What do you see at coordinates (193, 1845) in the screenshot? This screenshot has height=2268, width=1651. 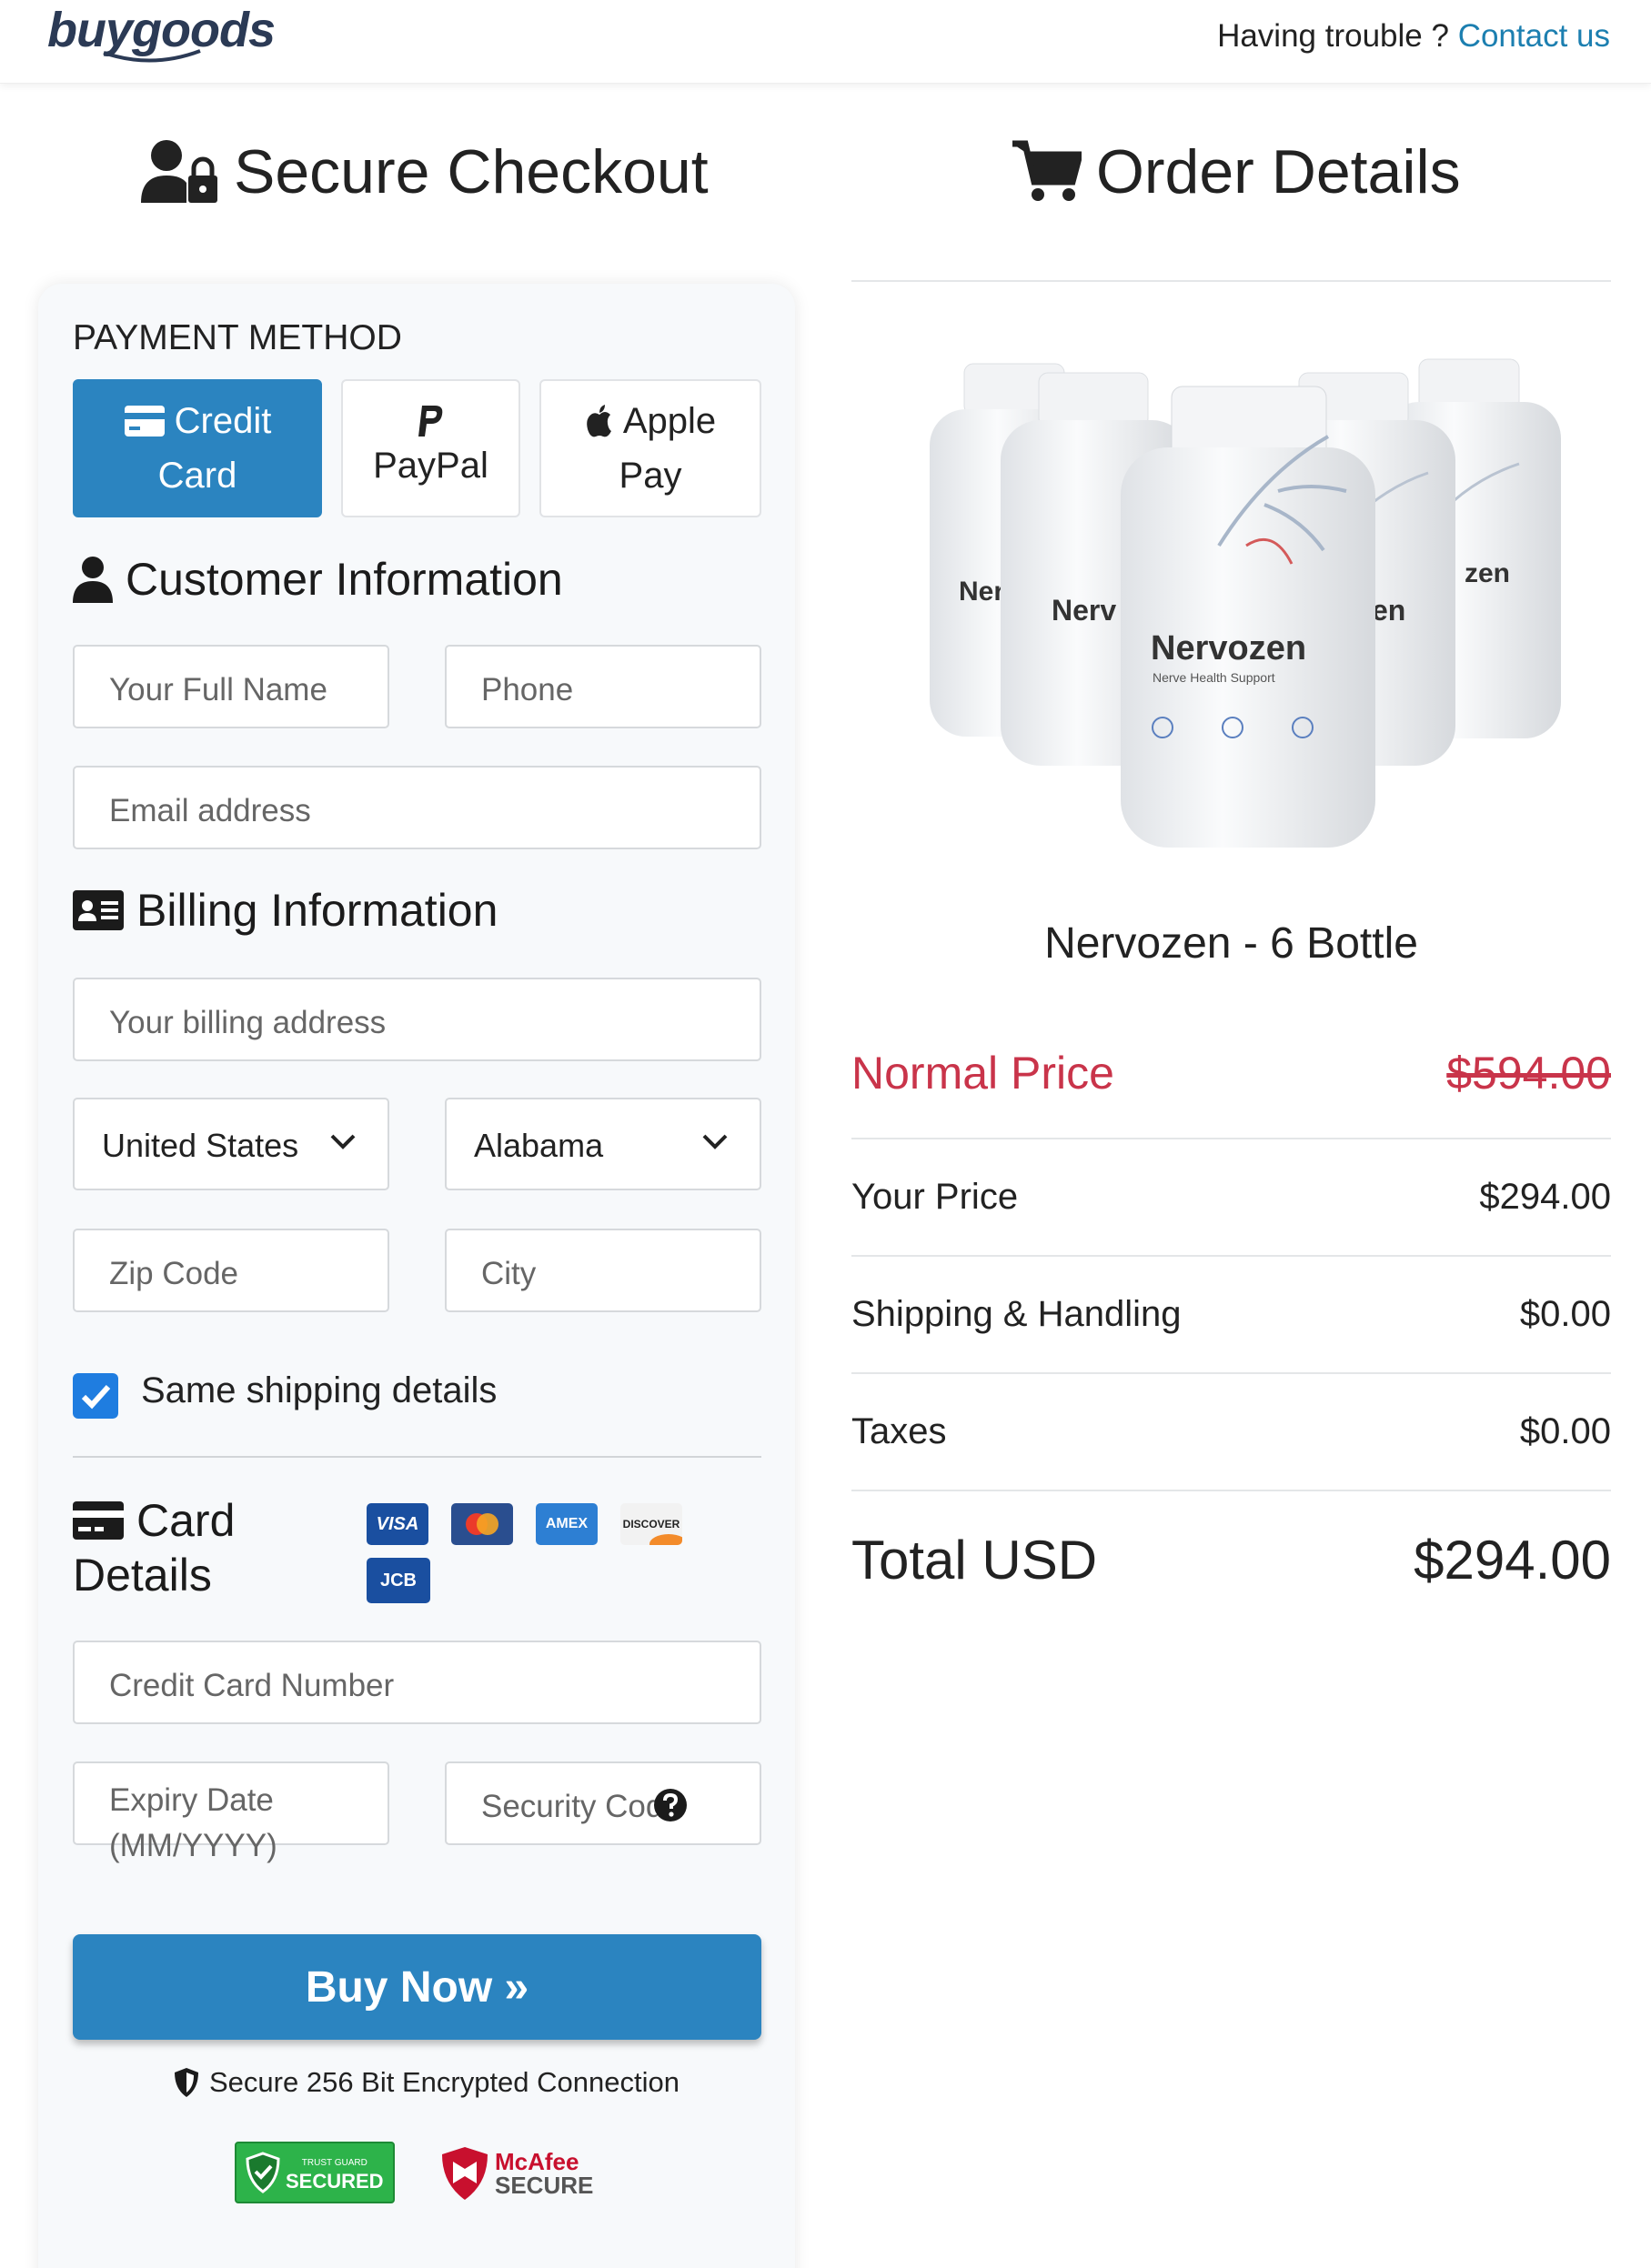 I see `expiry-placeholder-line2: (MM/YYYY)` at bounding box center [193, 1845].